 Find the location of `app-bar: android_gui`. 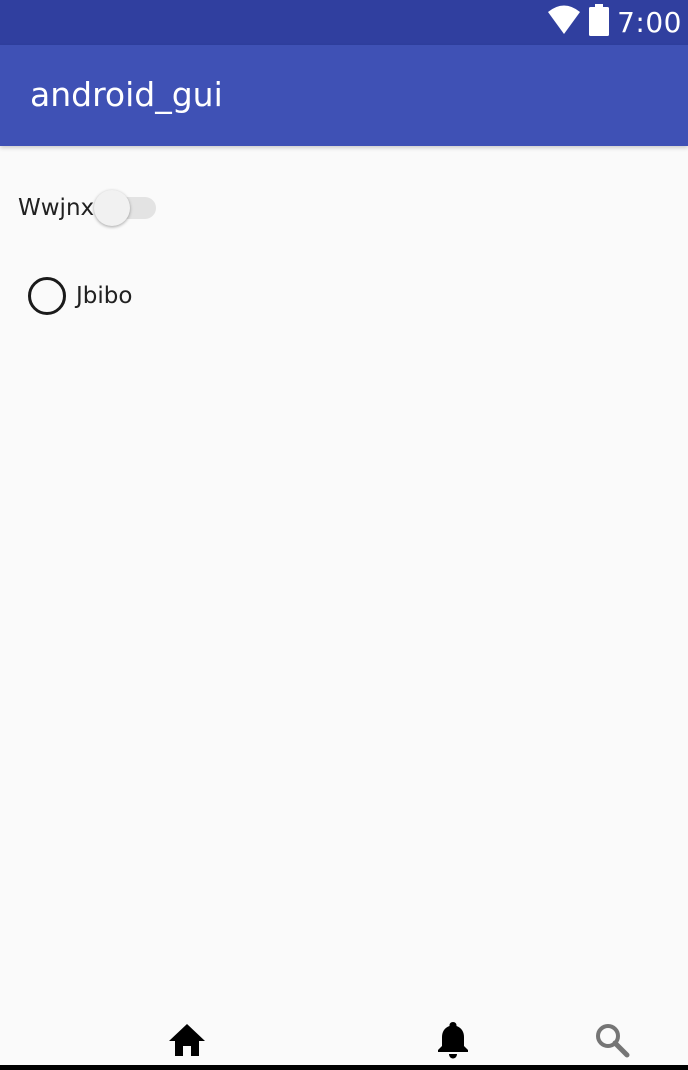

app-bar: android_gui is located at coordinates (344, 95).